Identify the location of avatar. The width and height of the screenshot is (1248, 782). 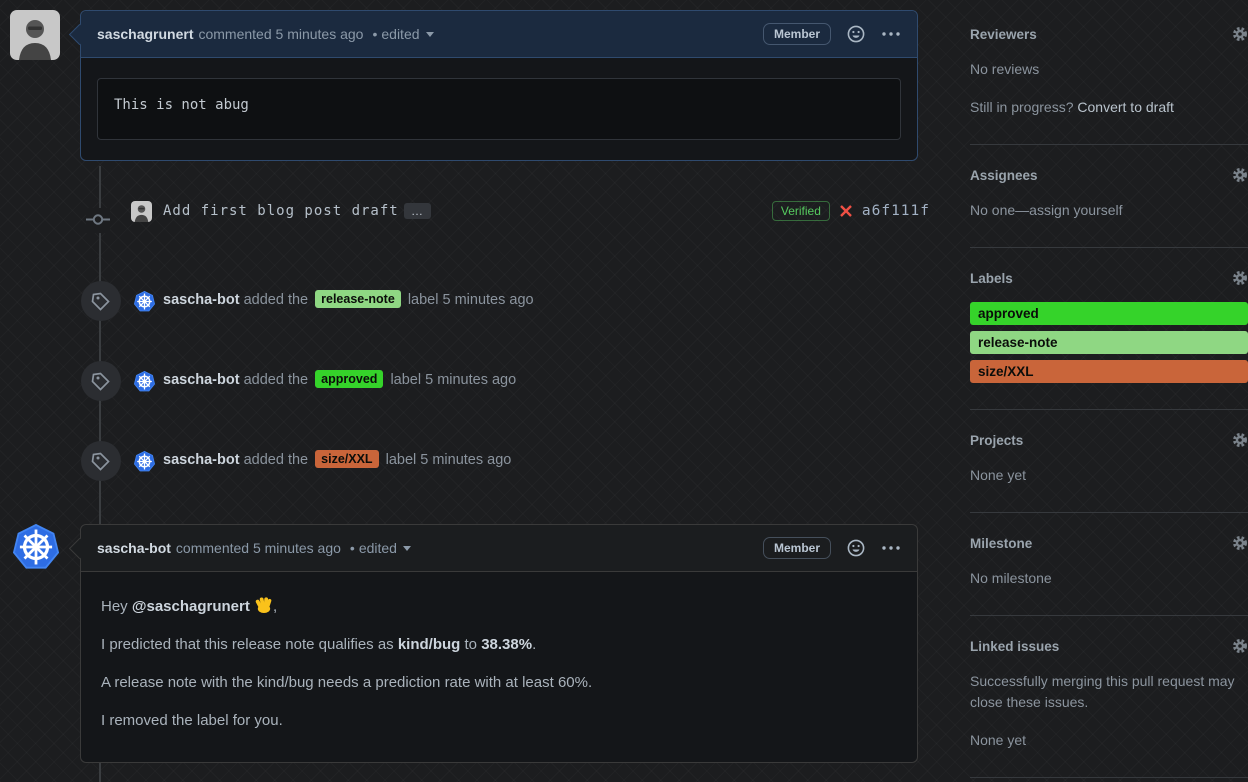
(35, 35).